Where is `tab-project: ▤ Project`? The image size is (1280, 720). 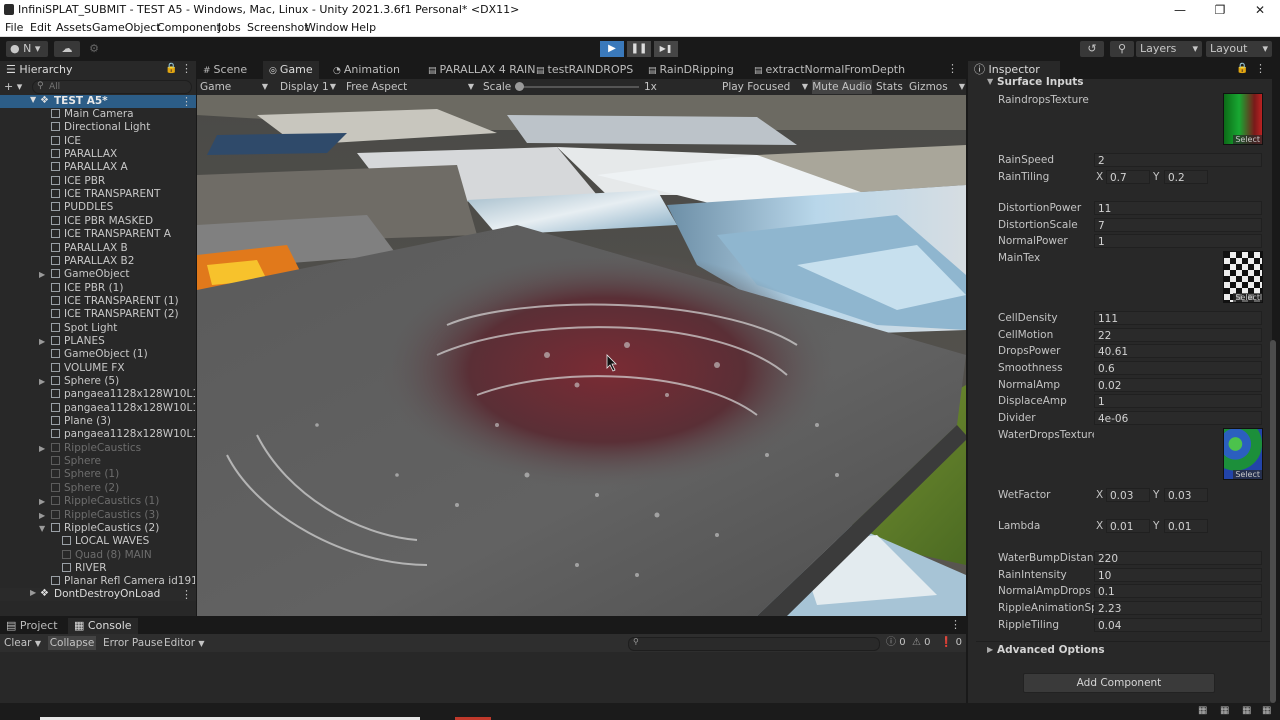 tab-project: ▤ Project is located at coordinates (32, 626).